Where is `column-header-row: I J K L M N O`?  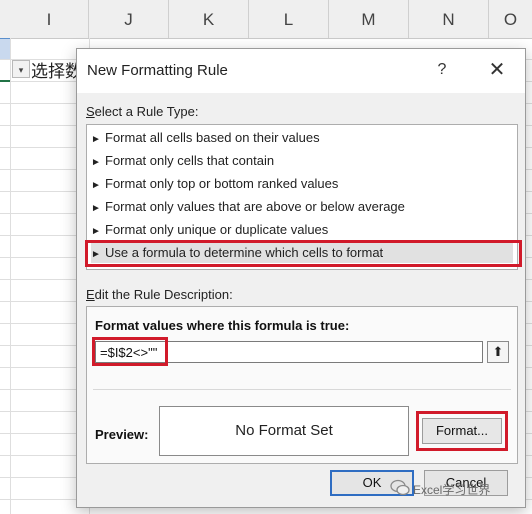
column-header-row: I J K L M N O is located at coordinates (266, 19).